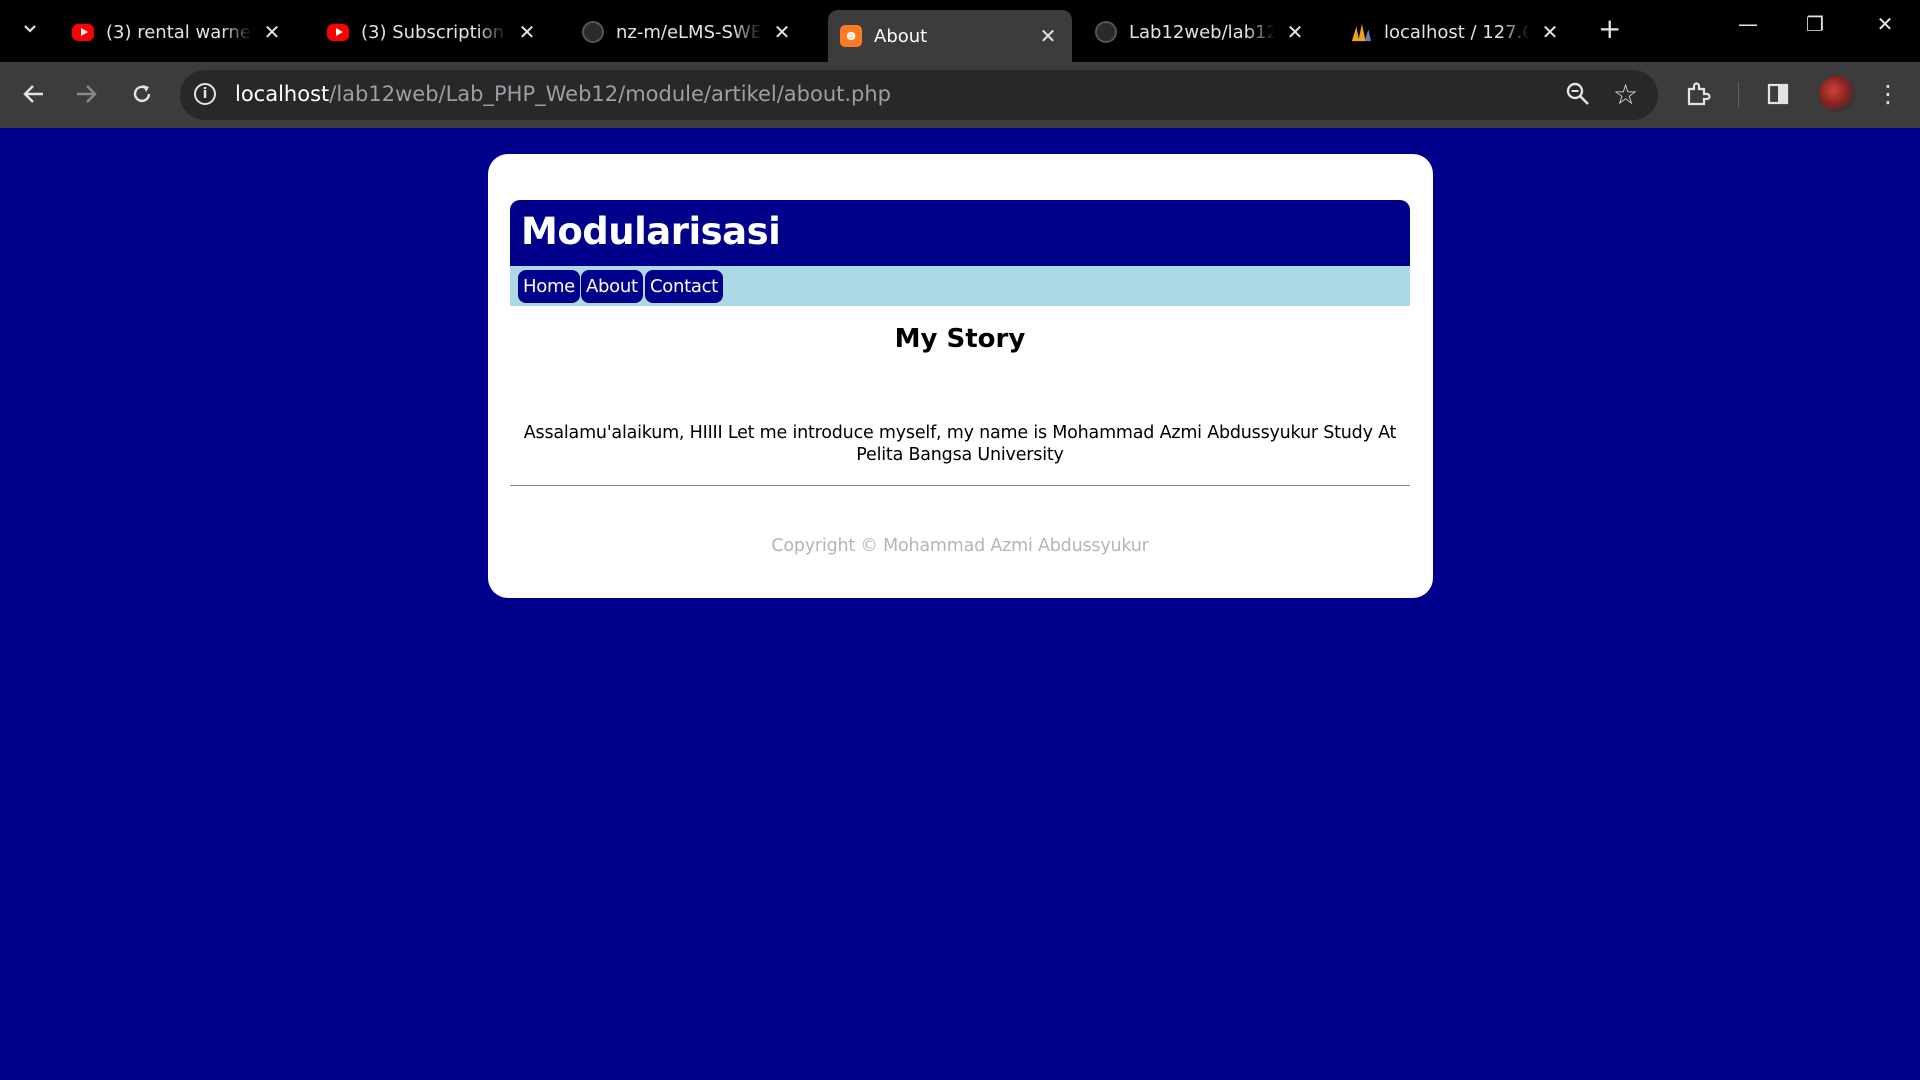 This screenshot has width=1920, height=1080. I want to click on tab-youtube-subscription: (3) Subscription - Y ✕, so click(433, 32).